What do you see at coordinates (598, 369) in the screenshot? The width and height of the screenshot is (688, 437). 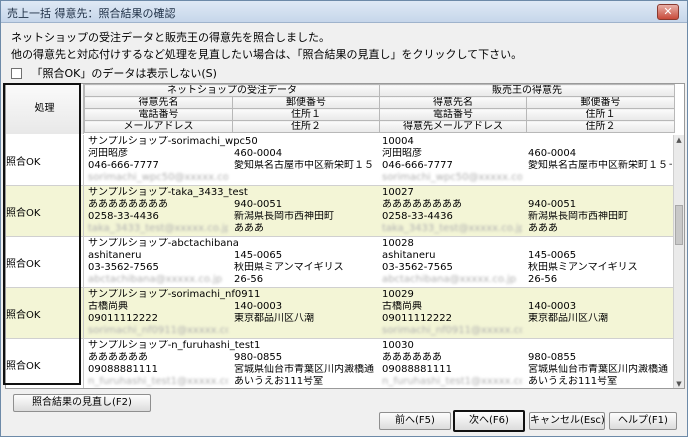 I see `hb-addr1: 宮城県仙台市青葉区川内澱橋通` at bounding box center [598, 369].